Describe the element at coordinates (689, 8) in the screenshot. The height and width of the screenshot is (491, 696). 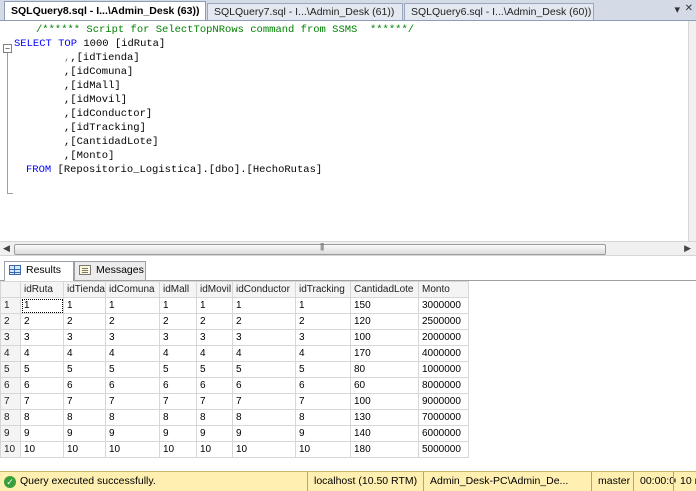
I see `close-icon: ✕` at that location.